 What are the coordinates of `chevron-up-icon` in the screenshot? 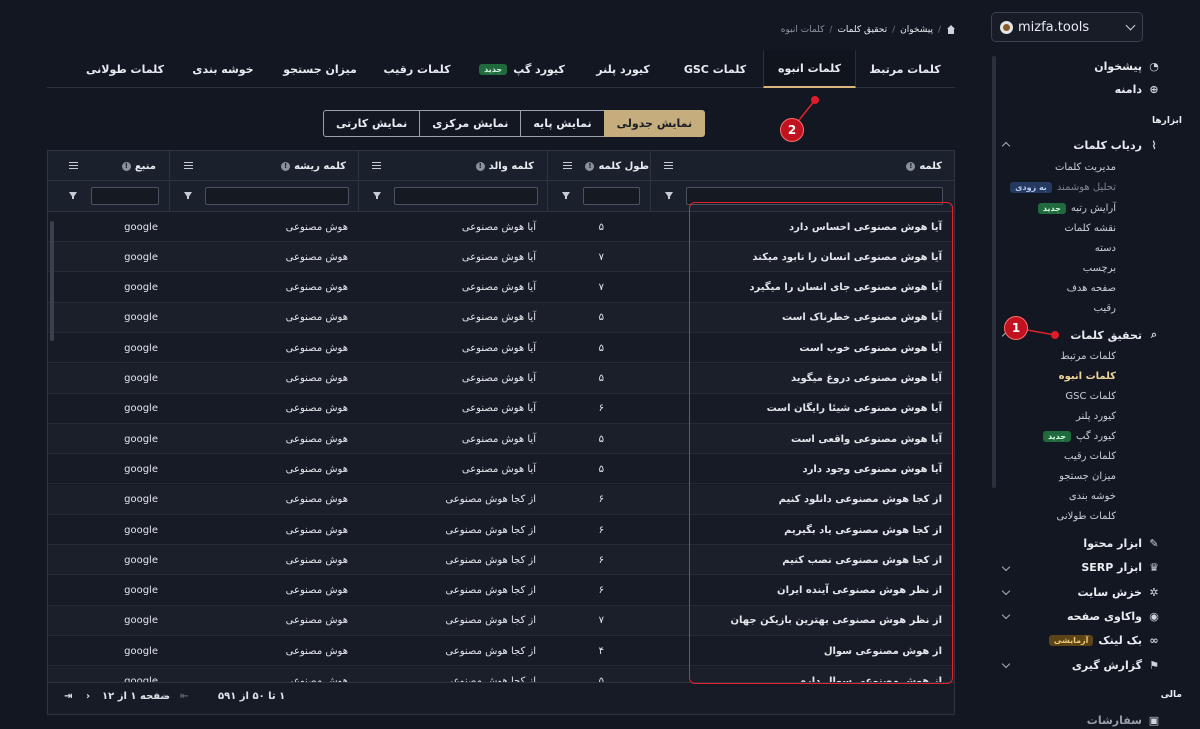 It's located at (1006, 146).